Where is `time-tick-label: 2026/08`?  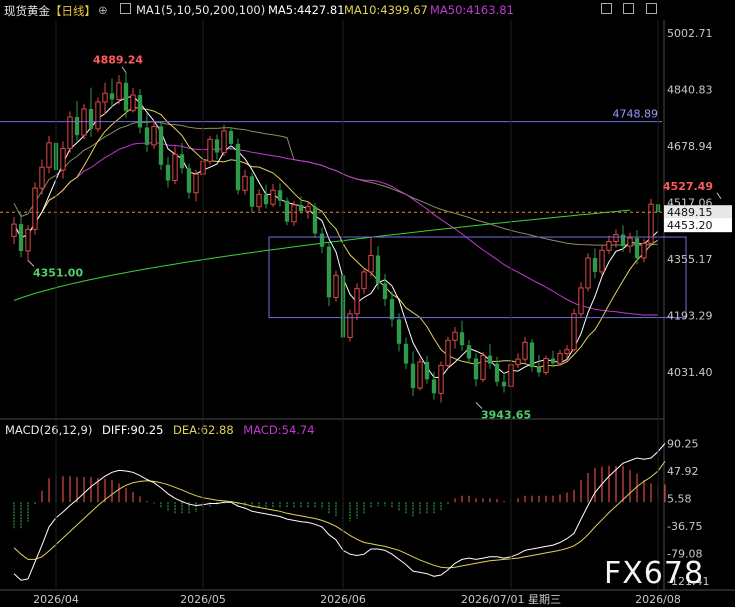
time-tick-label: 2026/08 is located at coordinates (658, 599).